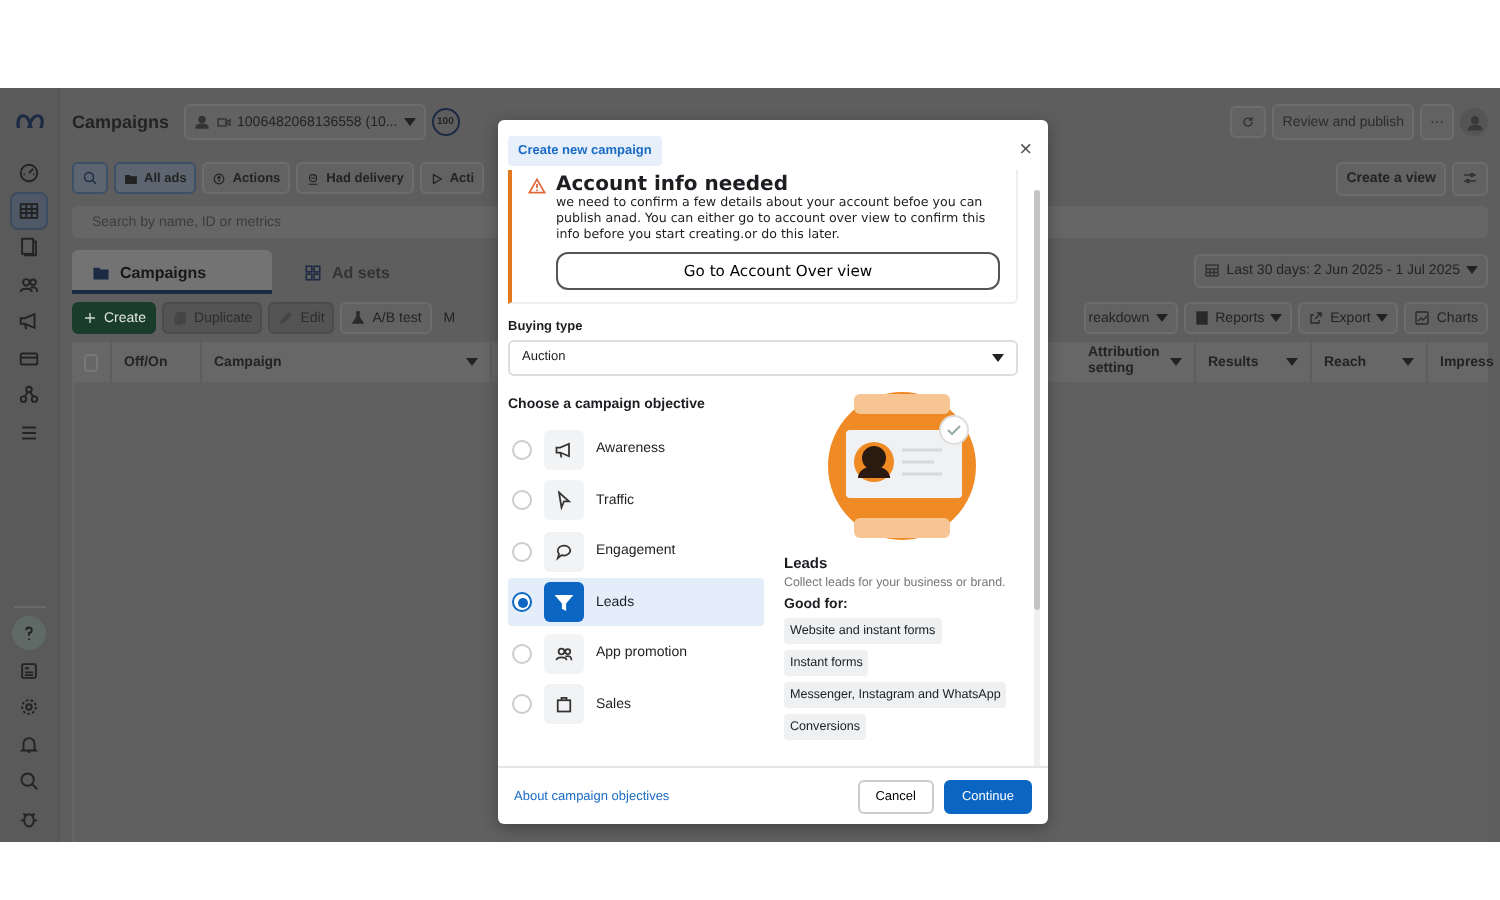  What do you see at coordinates (673, 185) in the screenshot?
I see `alert-title: Account info needed` at bounding box center [673, 185].